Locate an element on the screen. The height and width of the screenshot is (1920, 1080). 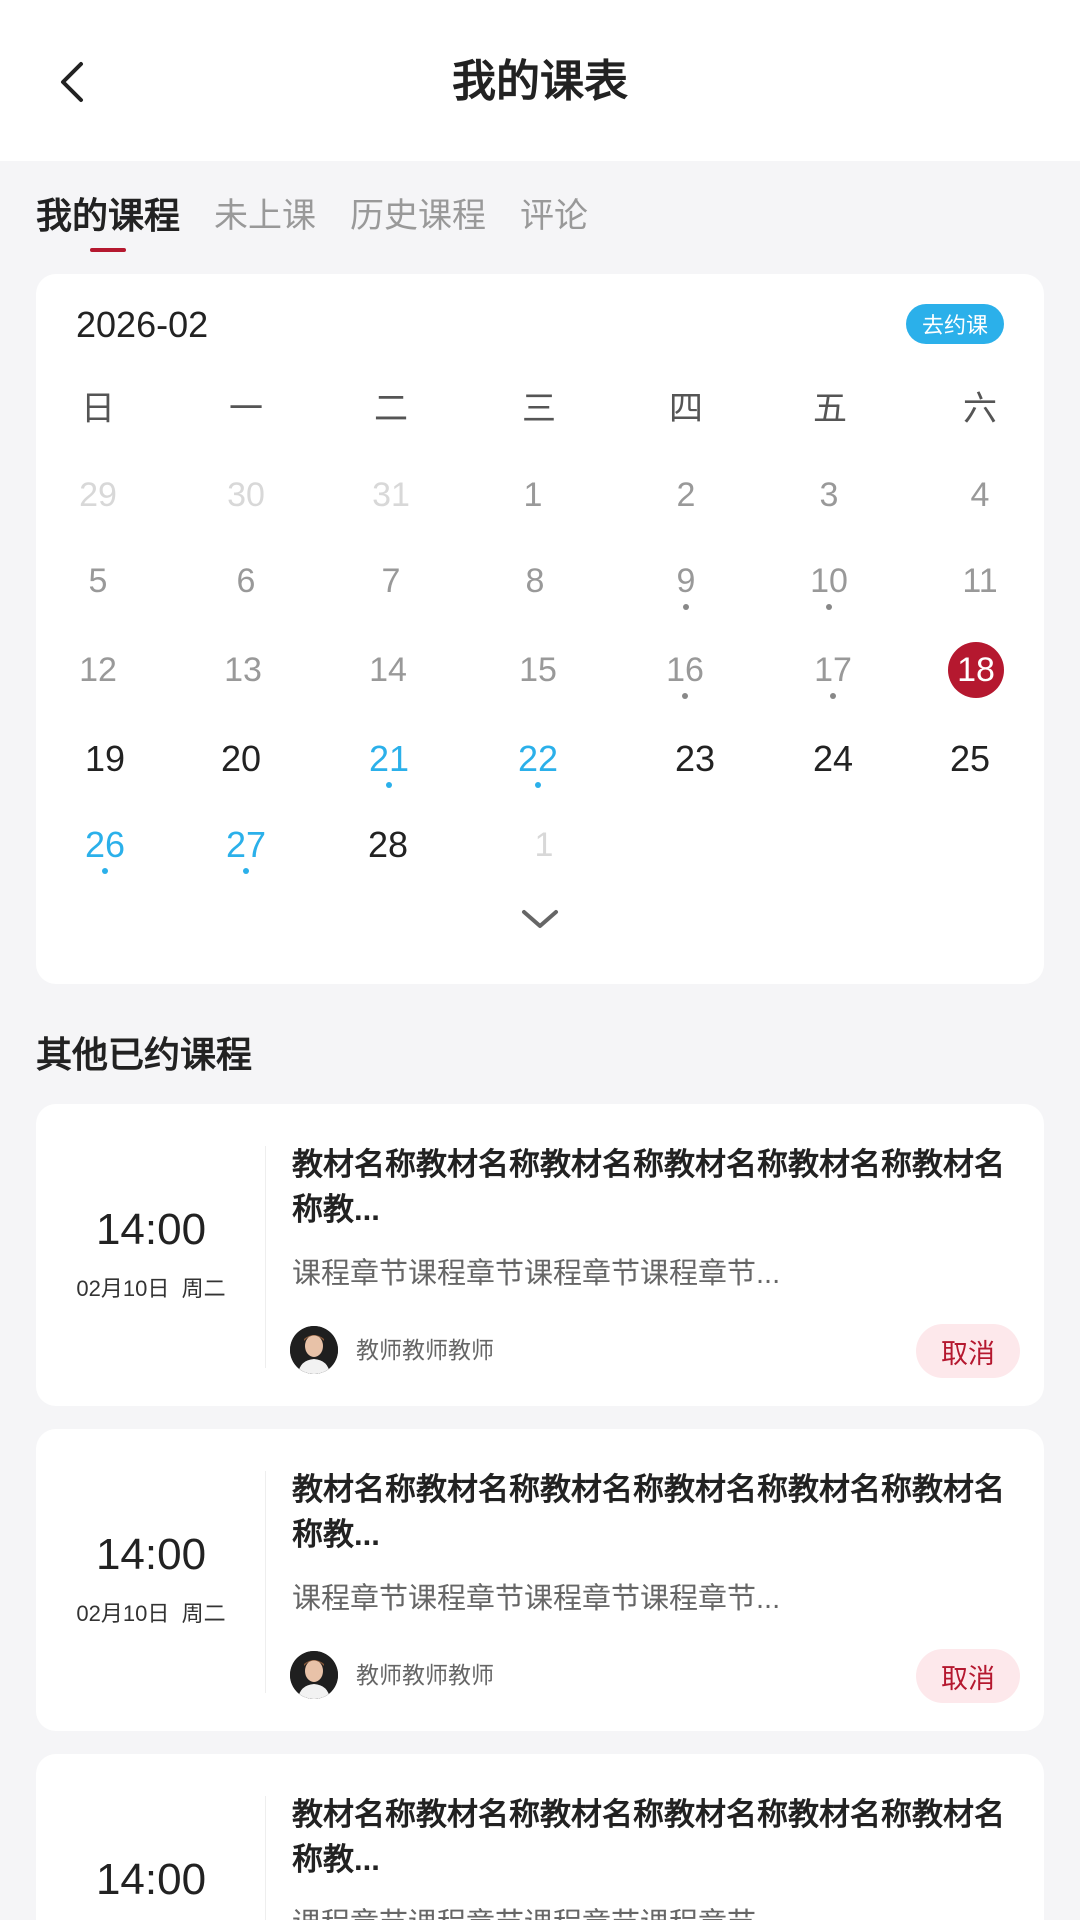
weekday-label: 六 is located at coordinates (980, 409).